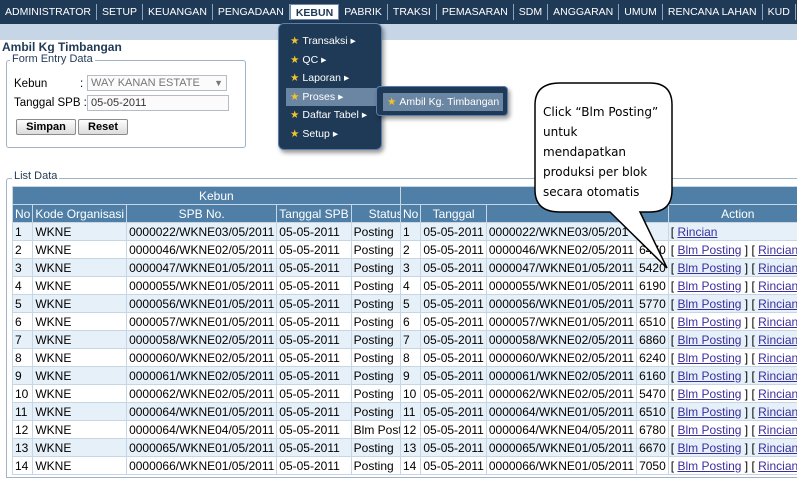  What do you see at coordinates (332, 134) in the screenshot?
I see `menu-item-setup: ★Setup▸` at bounding box center [332, 134].